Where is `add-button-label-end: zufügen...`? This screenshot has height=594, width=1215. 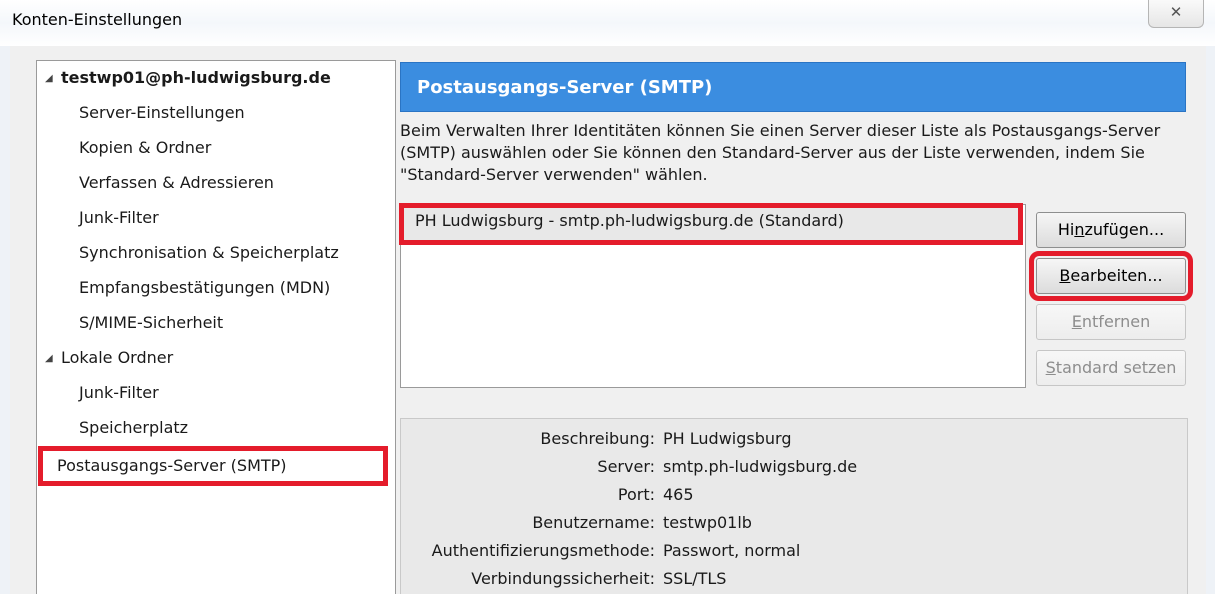
add-button-label-end: zufügen... is located at coordinates (1124, 229).